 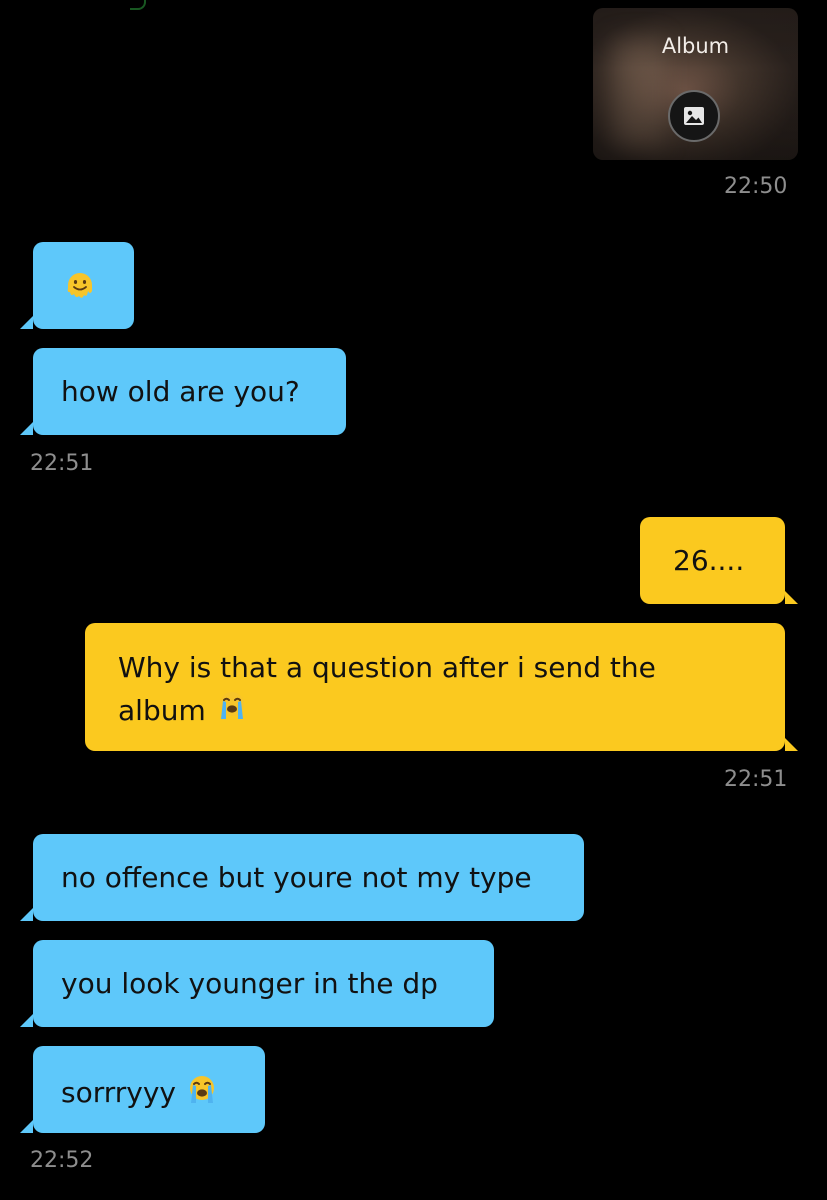 What do you see at coordinates (118, 1092) in the screenshot?
I see `message-text: sorrryyy` at bounding box center [118, 1092].